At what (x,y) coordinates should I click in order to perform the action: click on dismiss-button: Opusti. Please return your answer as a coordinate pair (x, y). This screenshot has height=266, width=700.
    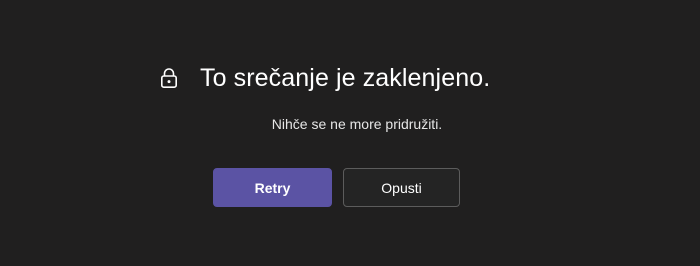
    Looking at the image, I should click on (401, 187).